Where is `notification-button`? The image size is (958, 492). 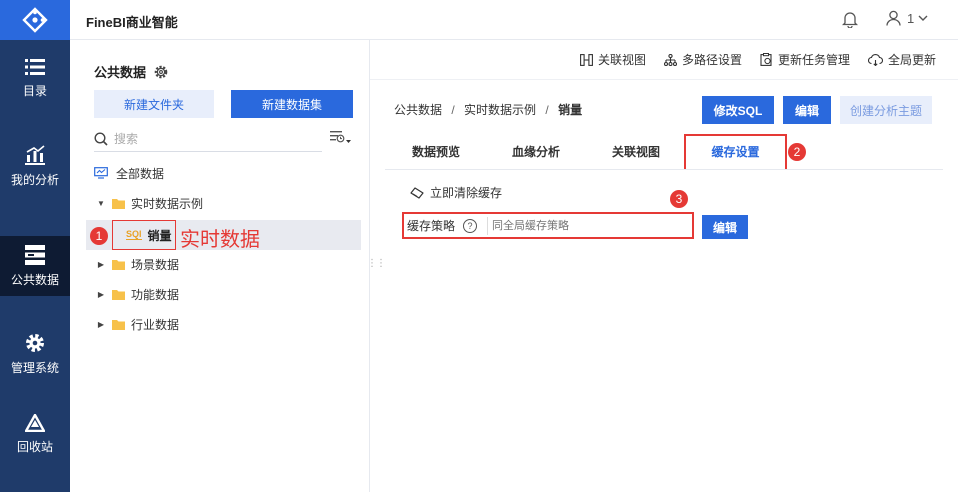
notification-button is located at coordinates (850, 21).